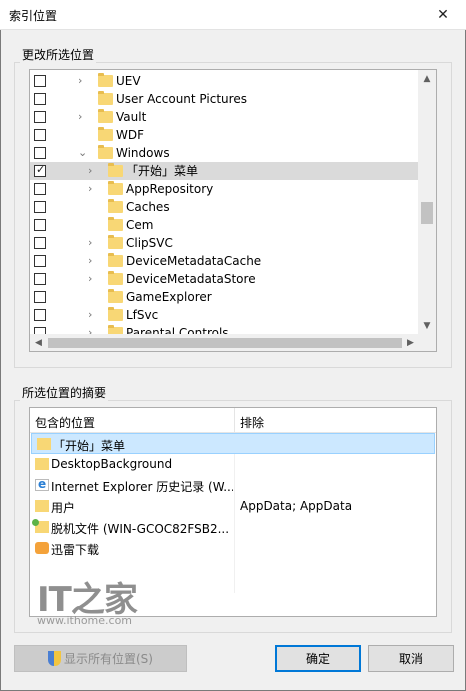  Describe the element at coordinates (224, 279) in the screenshot. I see `tree-item: › DeviceMetadataStore` at that location.